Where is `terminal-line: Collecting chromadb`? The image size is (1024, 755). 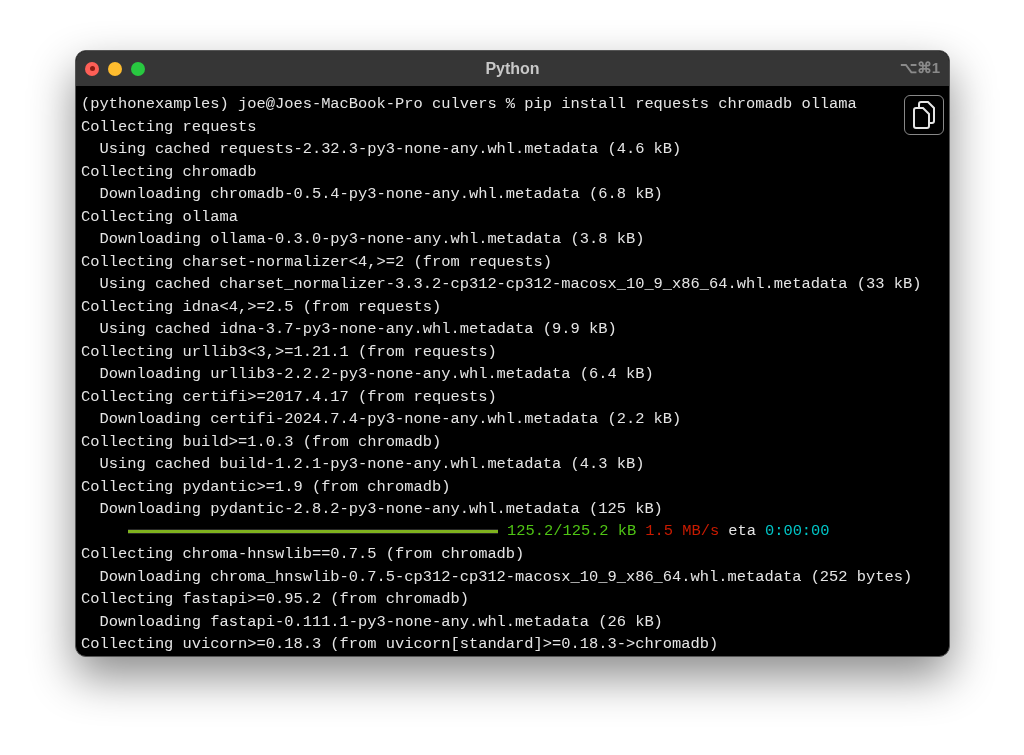
terminal-line: Collecting chromadb is located at coordinates (169, 172).